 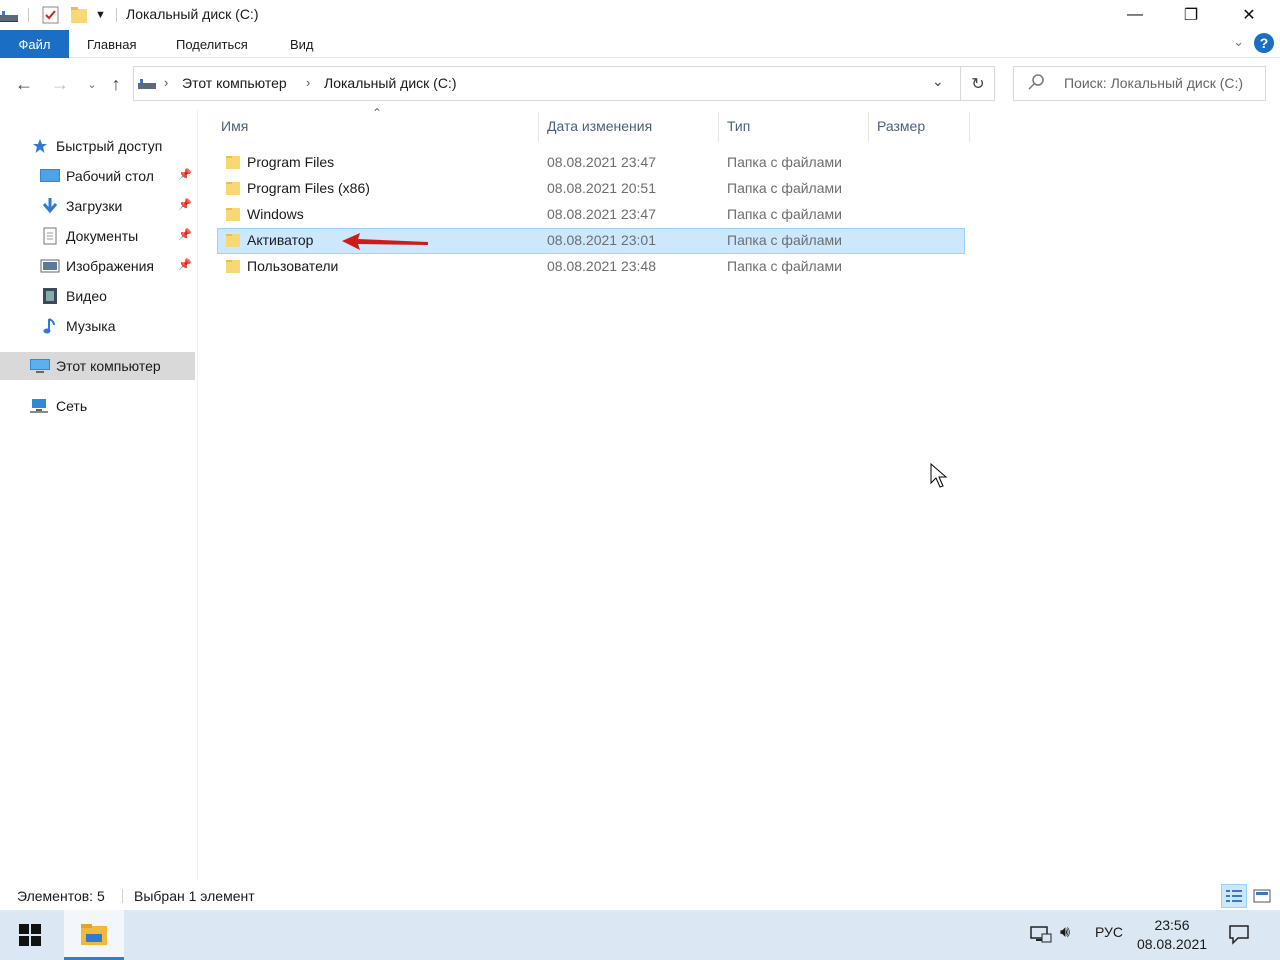 I want to click on file-date: 08.08.2021 20:51, so click(x=601, y=188).